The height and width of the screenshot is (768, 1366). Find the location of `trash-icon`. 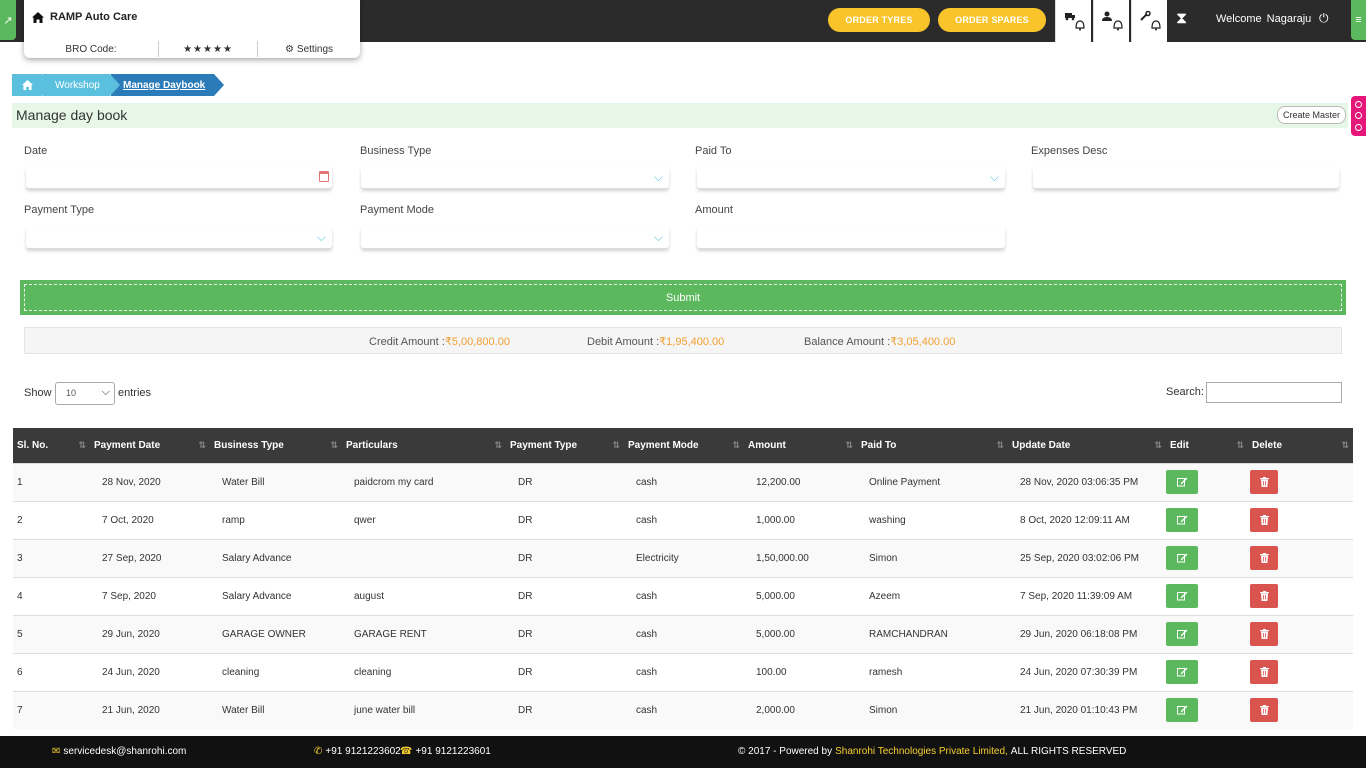

trash-icon is located at coordinates (1264, 482).